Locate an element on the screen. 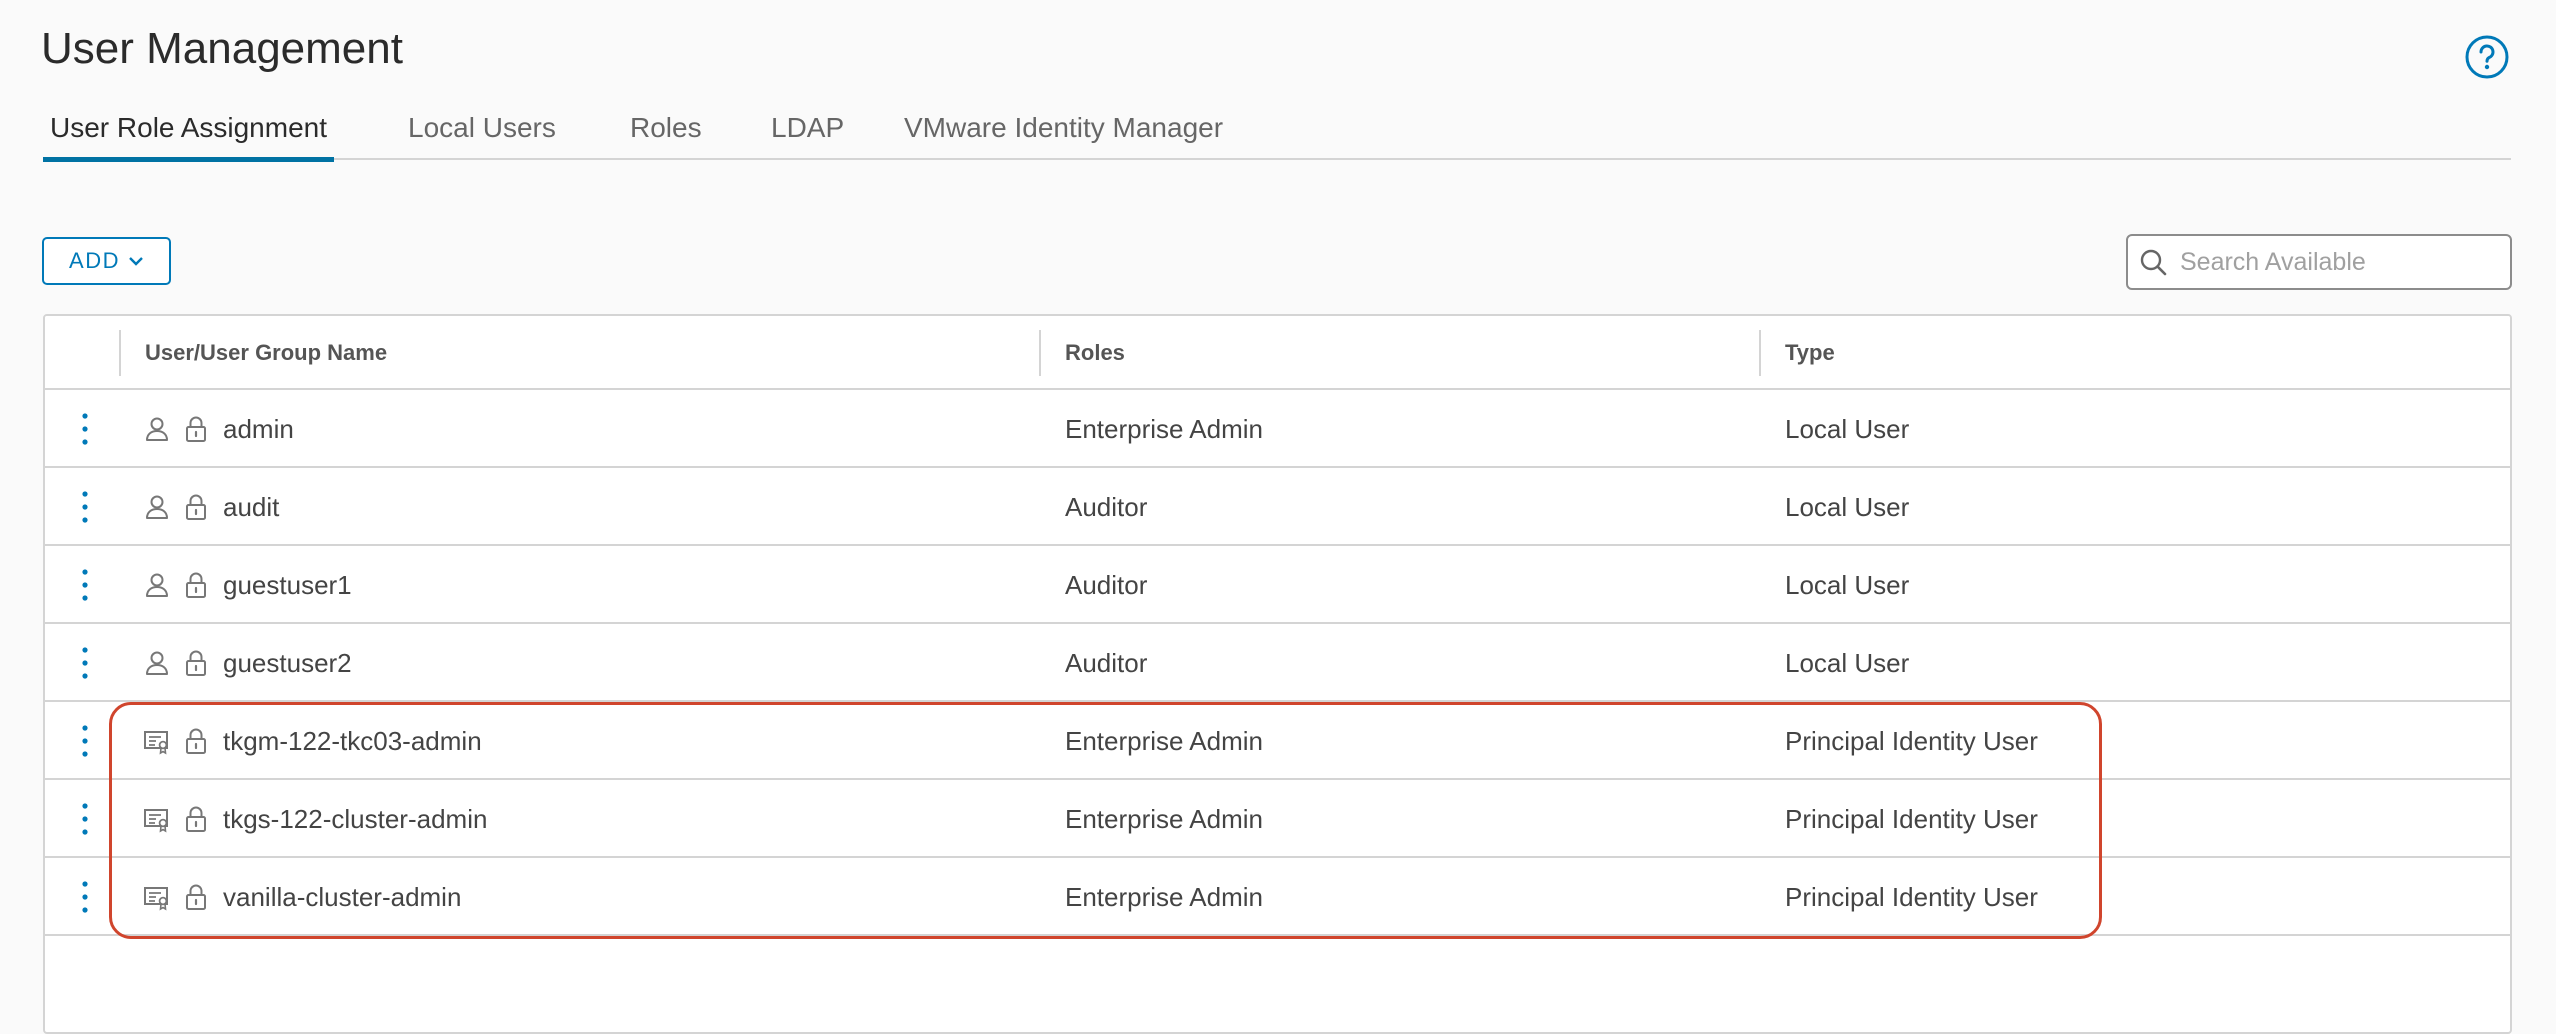 The image size is (2556, 1034). page-title: User Management is located at coordinates (222, 48).